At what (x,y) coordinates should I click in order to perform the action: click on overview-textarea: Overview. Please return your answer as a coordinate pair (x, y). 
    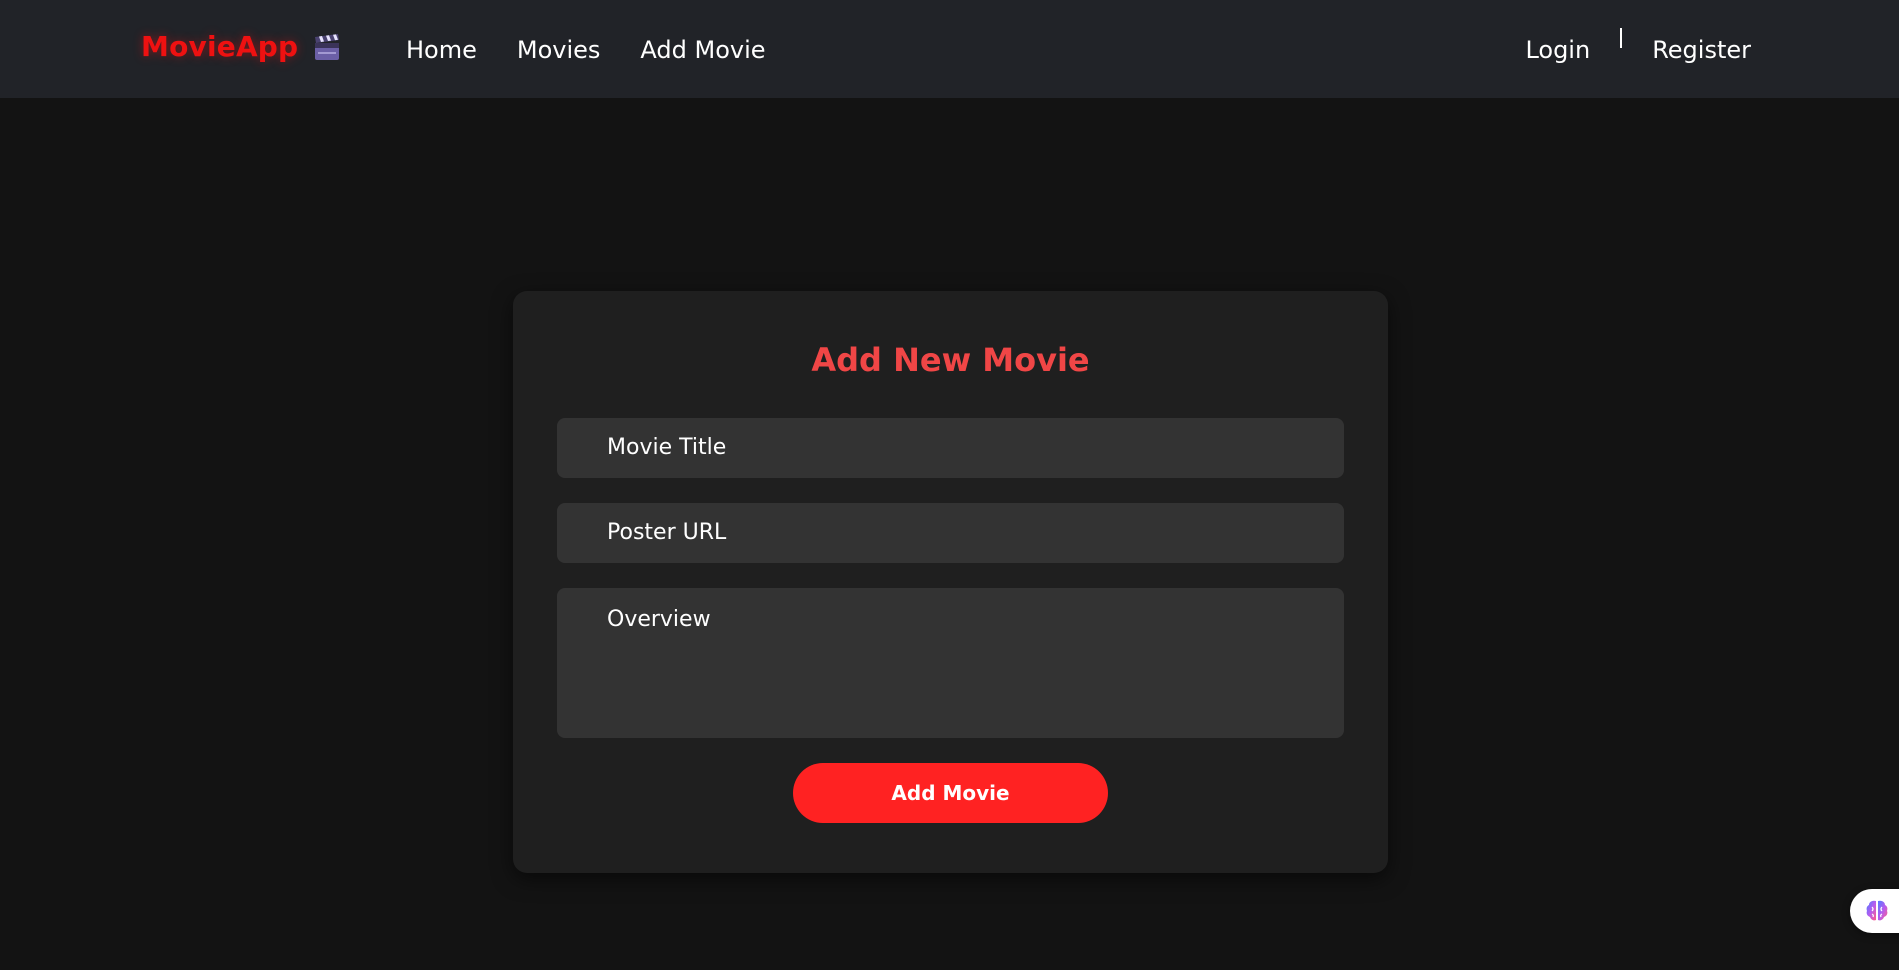
    Looking at the image, I should click on (950, 663).